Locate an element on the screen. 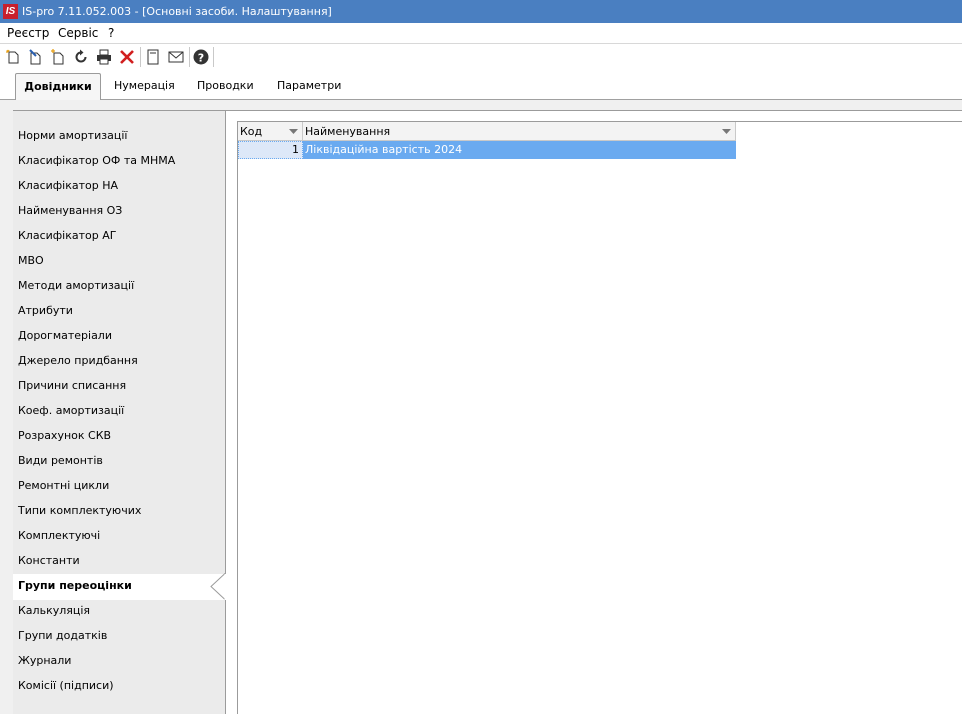  menu-help: ? is located at coordinates (111, 33).